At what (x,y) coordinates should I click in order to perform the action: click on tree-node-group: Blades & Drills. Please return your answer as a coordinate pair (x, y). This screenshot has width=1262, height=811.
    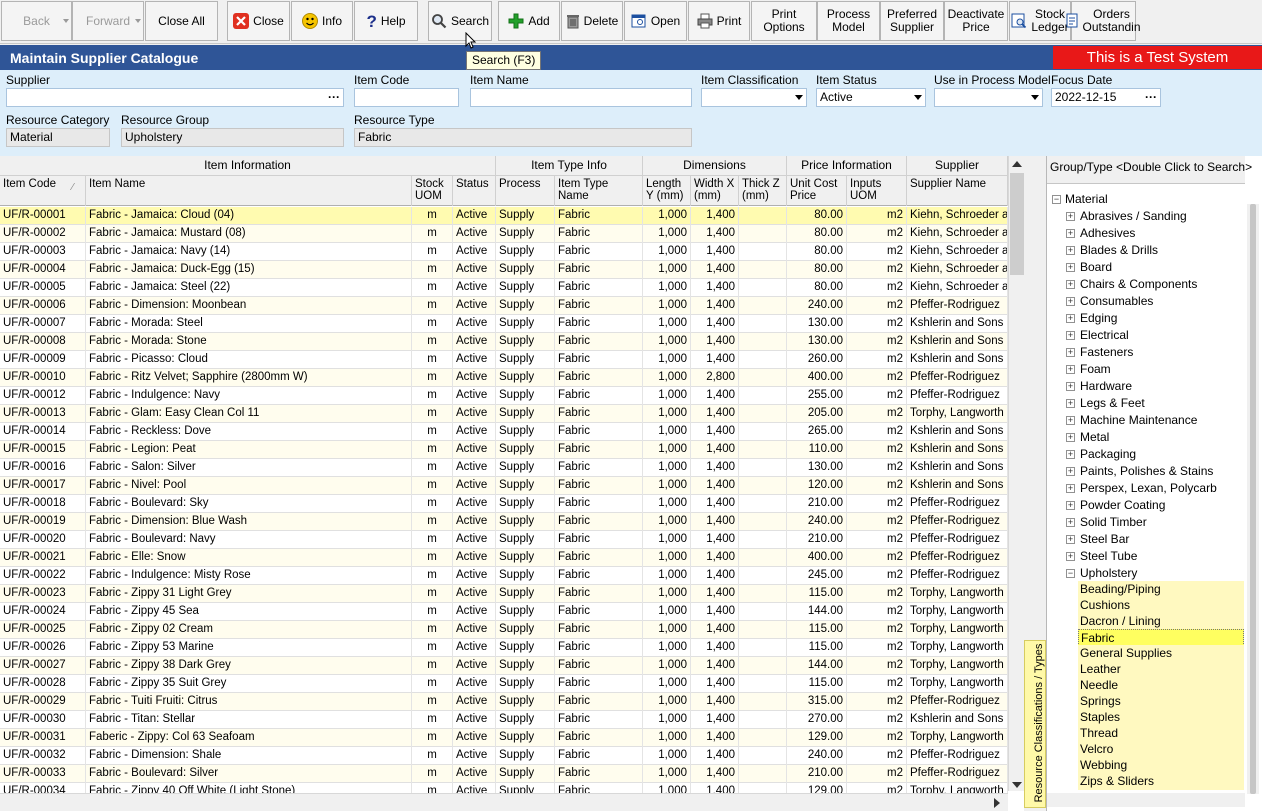
    Looking at the image, I should click on (1119, 250).